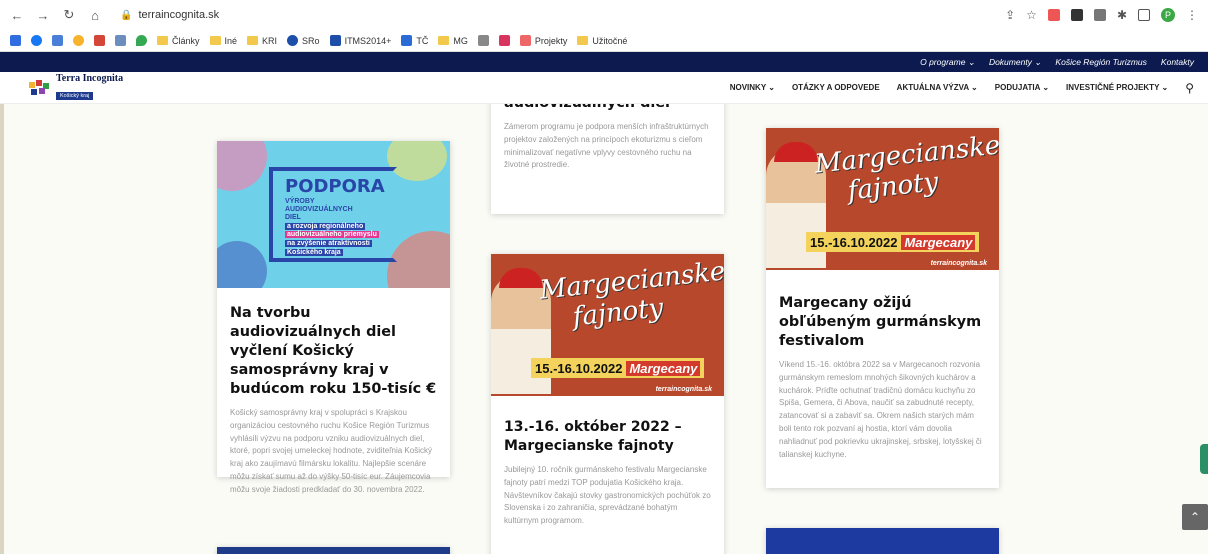 This screenshot has width=1208, height=554. I want to click on sro-icon, so click(293, 40).